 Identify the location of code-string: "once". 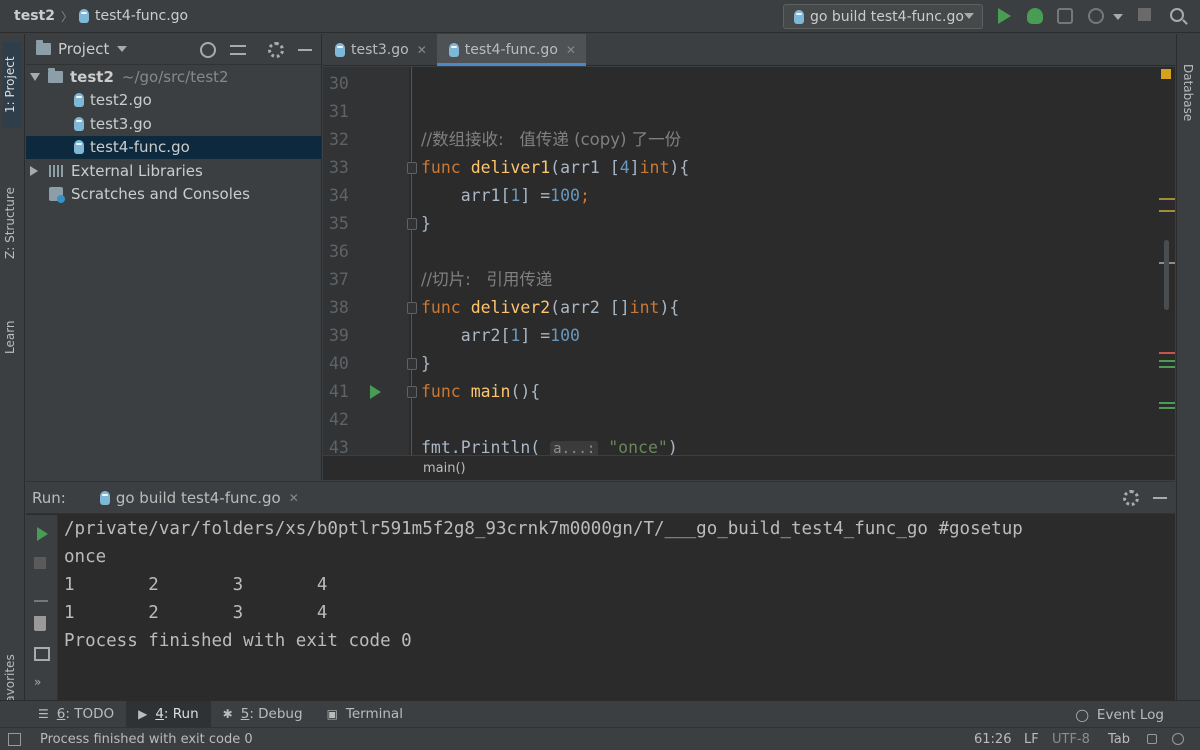
(638, 446).